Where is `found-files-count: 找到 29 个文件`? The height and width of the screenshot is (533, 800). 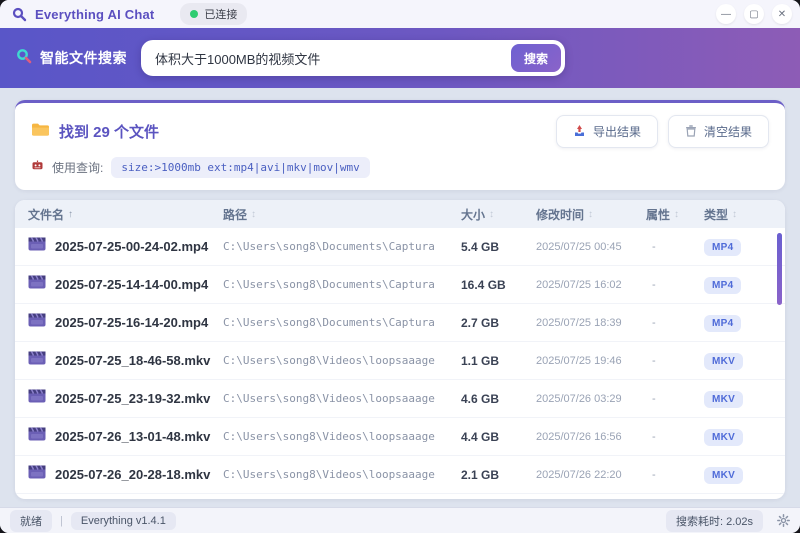 found-files-count: 找到 29 个文件 is located at coordinates (109, 132).